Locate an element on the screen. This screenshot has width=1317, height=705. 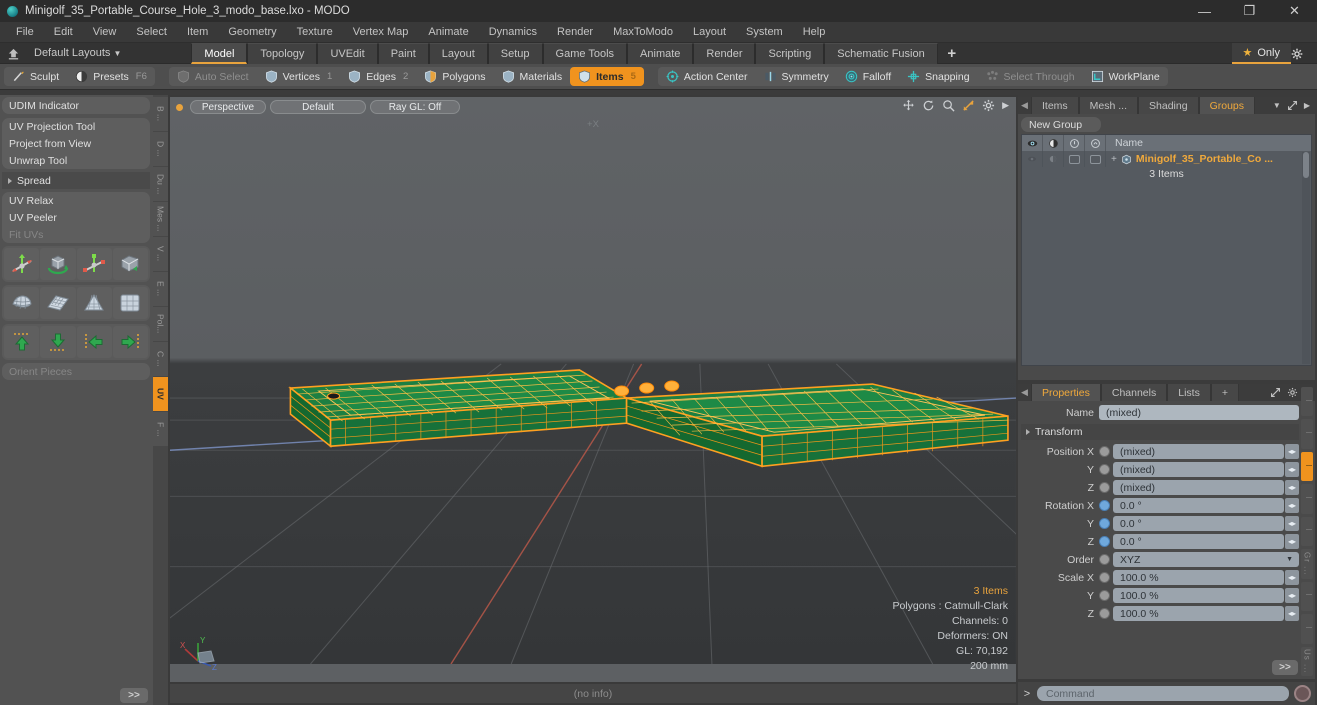
left-panel-more-button: >> is located at coordinates (134, 695).